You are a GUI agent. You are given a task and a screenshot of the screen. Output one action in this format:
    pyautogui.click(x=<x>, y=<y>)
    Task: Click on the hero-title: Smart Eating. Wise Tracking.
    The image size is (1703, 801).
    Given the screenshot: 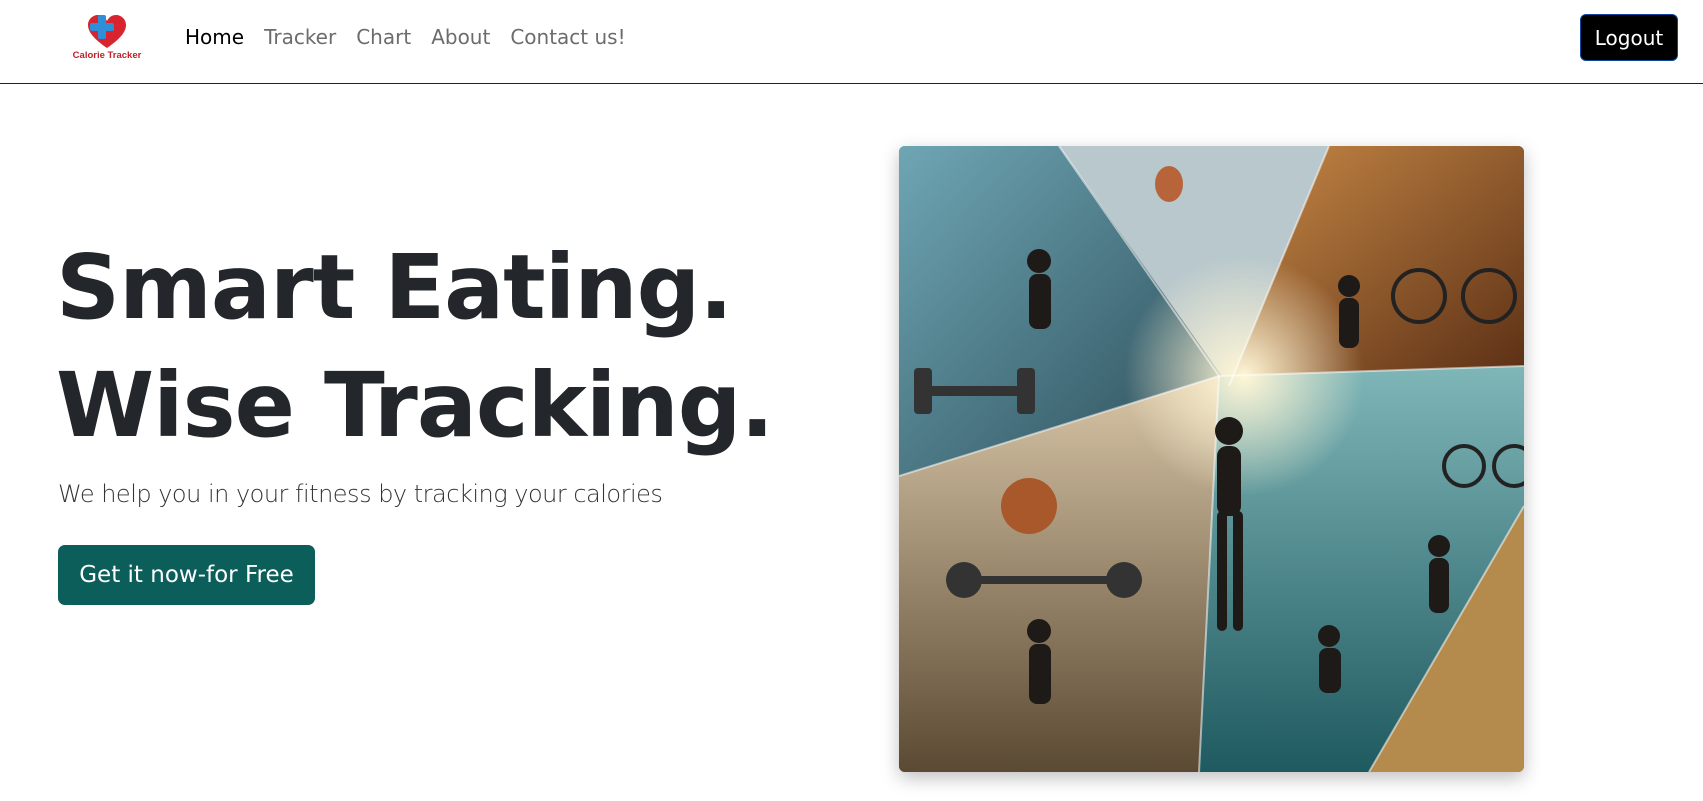 What is the action you would take?
    pyautogui.click(x=415, y=346)
    